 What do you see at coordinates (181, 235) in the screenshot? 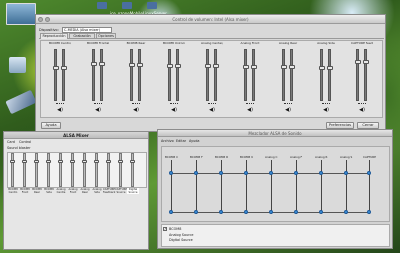
I see `list-item: Analog Source` at bounding box center [181, 235].